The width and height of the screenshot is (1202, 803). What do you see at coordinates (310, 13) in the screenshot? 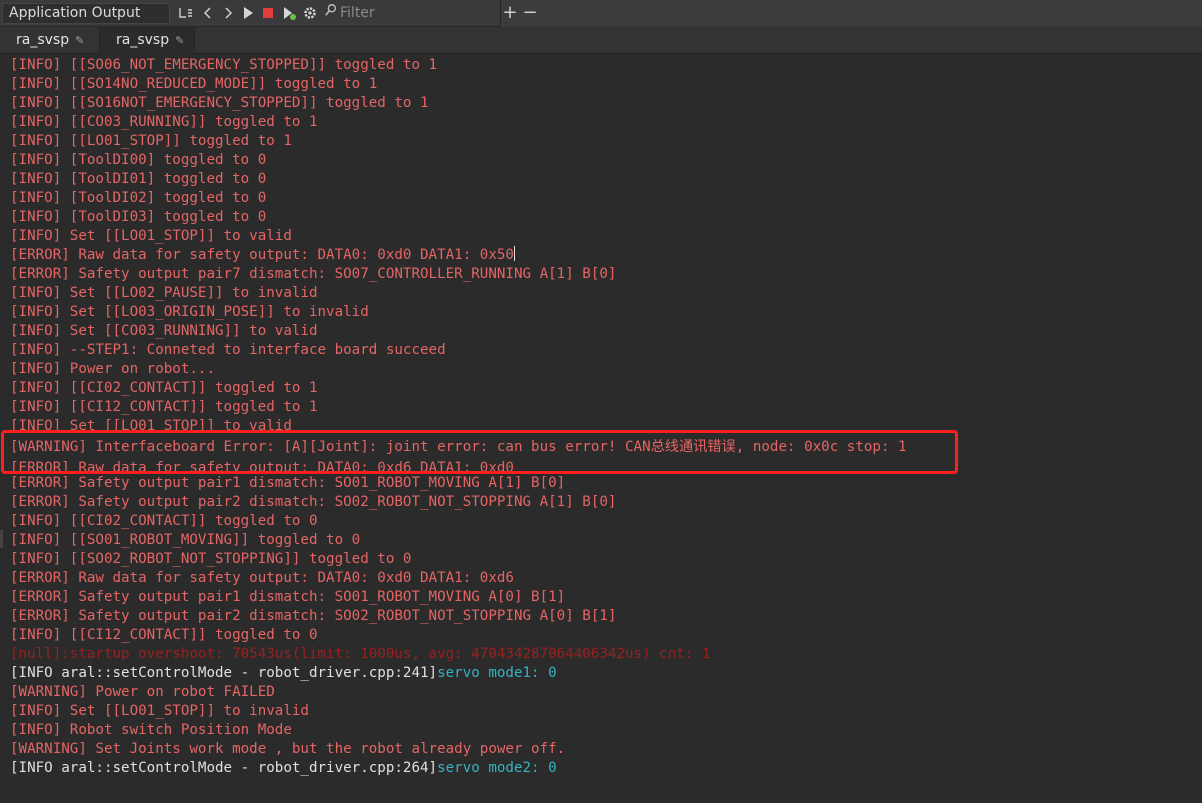
I see `settings-icon` at bounding box center [310, 13].